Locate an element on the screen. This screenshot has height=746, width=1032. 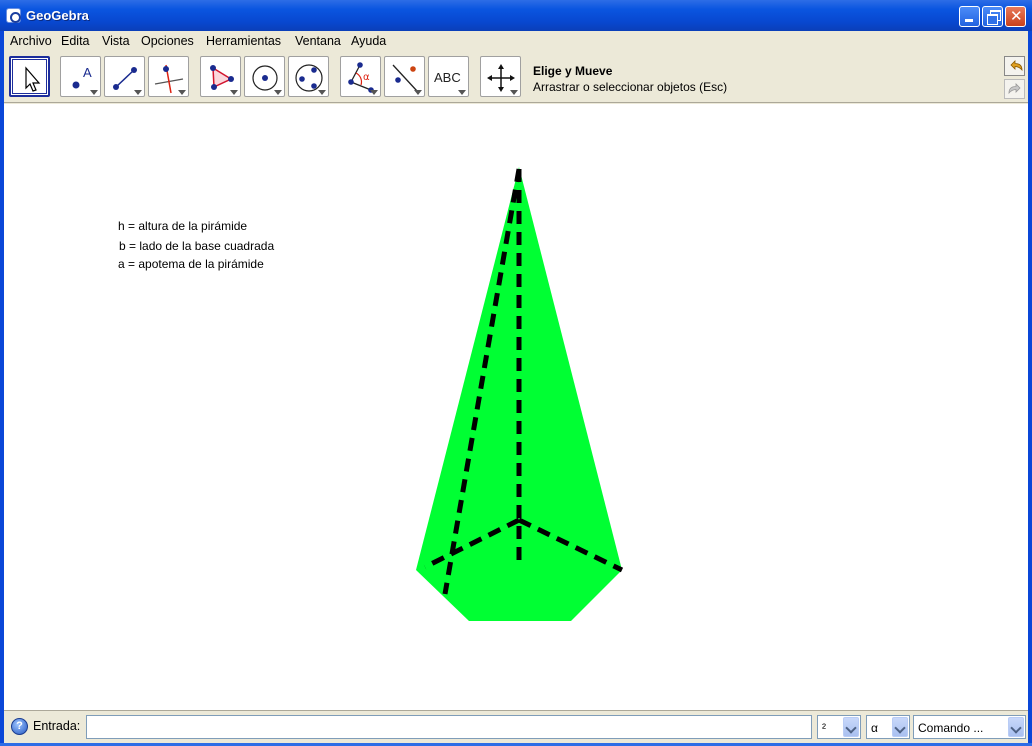
circle-center-tool-button is located at coordinates (264, 76).